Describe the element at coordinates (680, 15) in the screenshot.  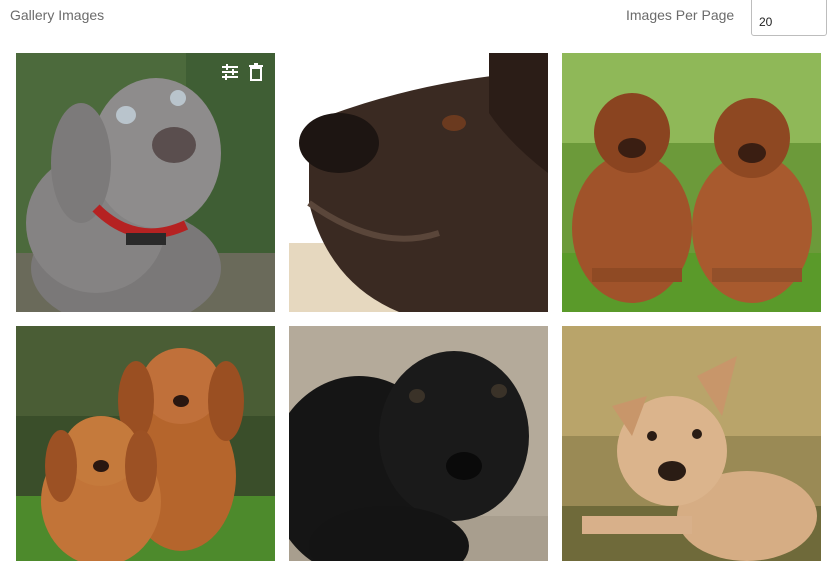
I see `images-per-page-label: Images Per Page` at that location.